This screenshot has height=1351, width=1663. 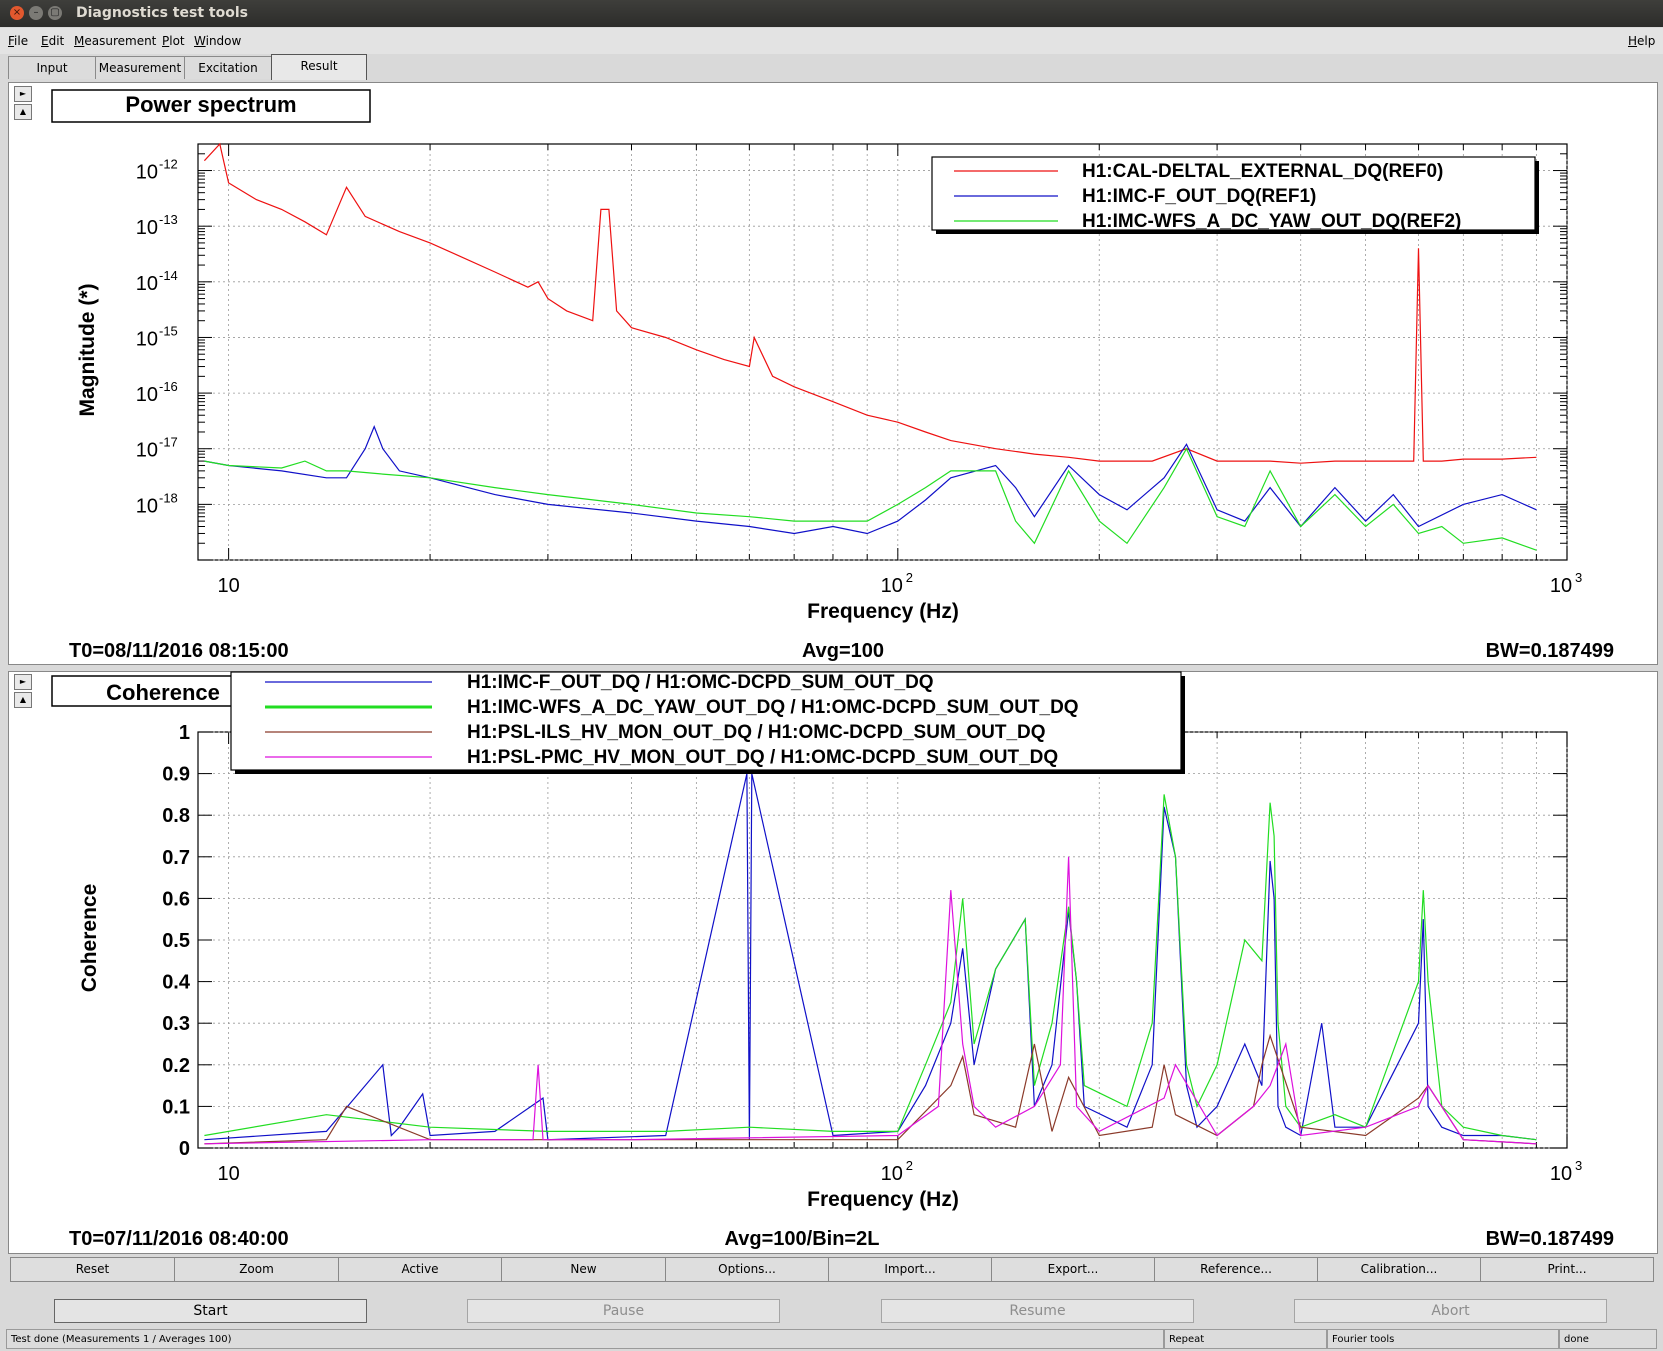 I want to click on power-avg: Avg=100, so click(x=843, y=651).